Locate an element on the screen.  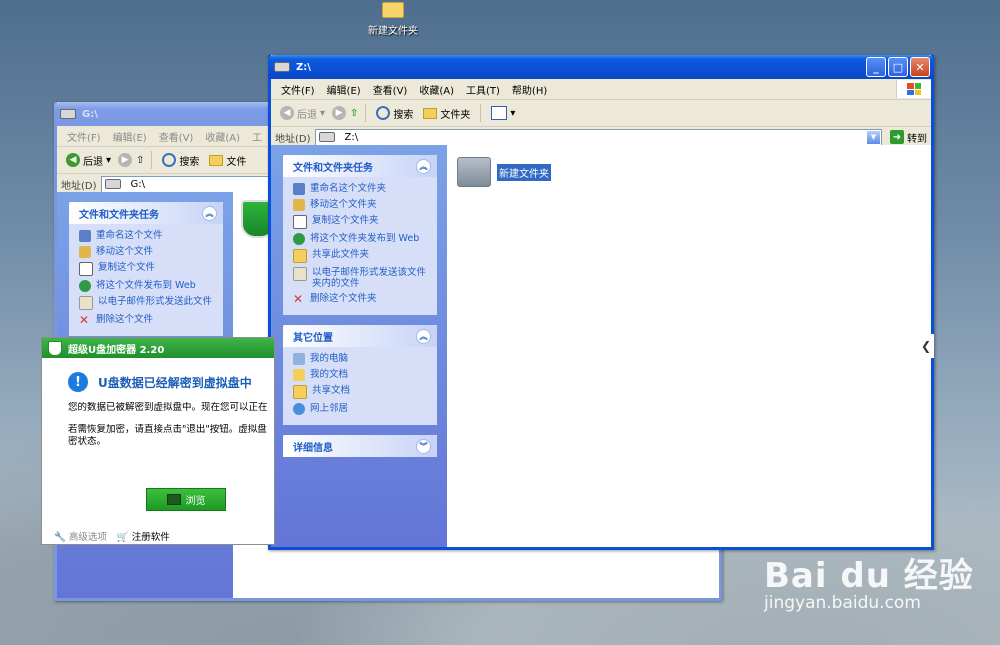
register-software-link: 🛒 注册软件 is located at coordinates (143, 536).